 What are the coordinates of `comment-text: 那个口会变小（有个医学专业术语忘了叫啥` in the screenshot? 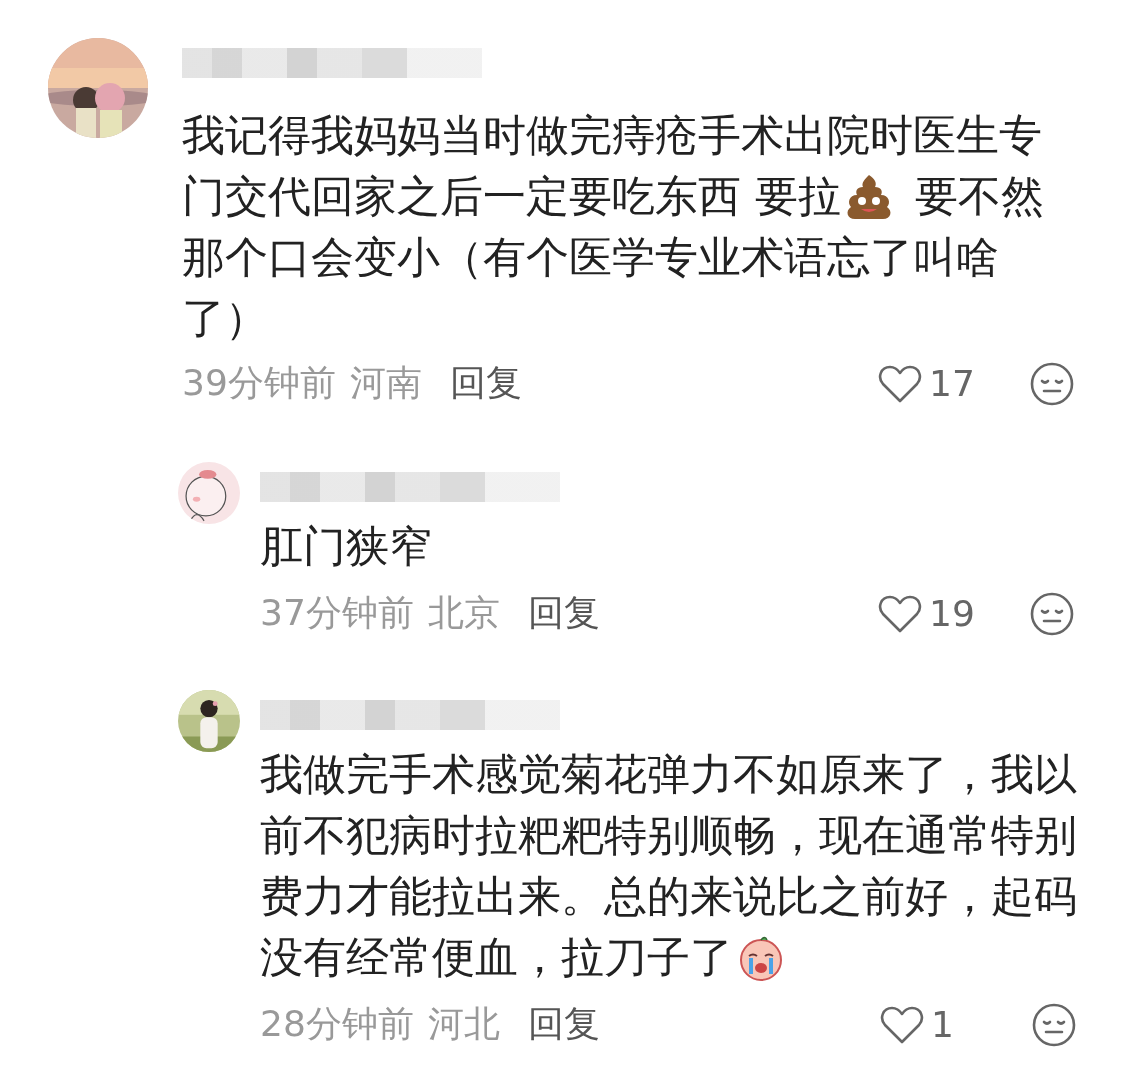 It's located at (590, 257).